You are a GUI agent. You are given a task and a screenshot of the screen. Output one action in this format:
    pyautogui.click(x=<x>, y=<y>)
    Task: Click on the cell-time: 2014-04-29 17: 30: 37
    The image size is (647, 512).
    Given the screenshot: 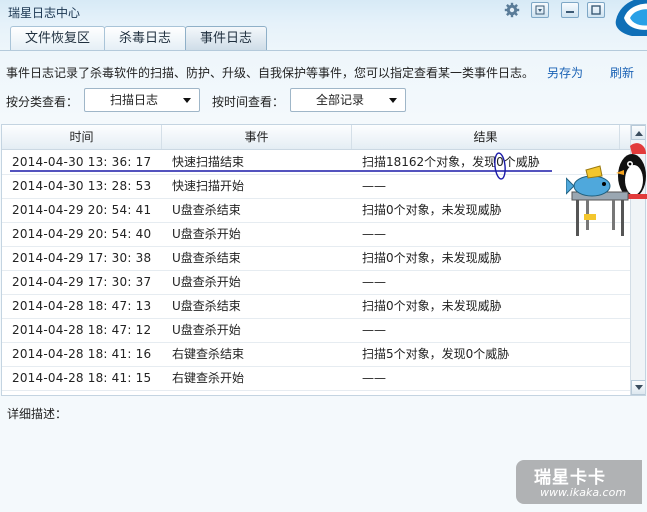 What is the action you would take?
    pyautogui.click(x=82, y=282)
    